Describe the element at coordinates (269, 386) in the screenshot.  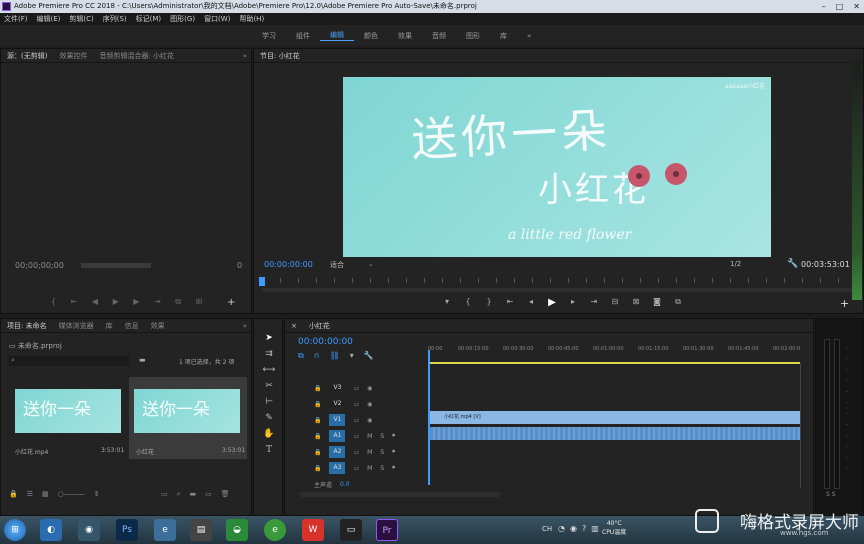
I see `razor-tool-icon: ✂` at that location.